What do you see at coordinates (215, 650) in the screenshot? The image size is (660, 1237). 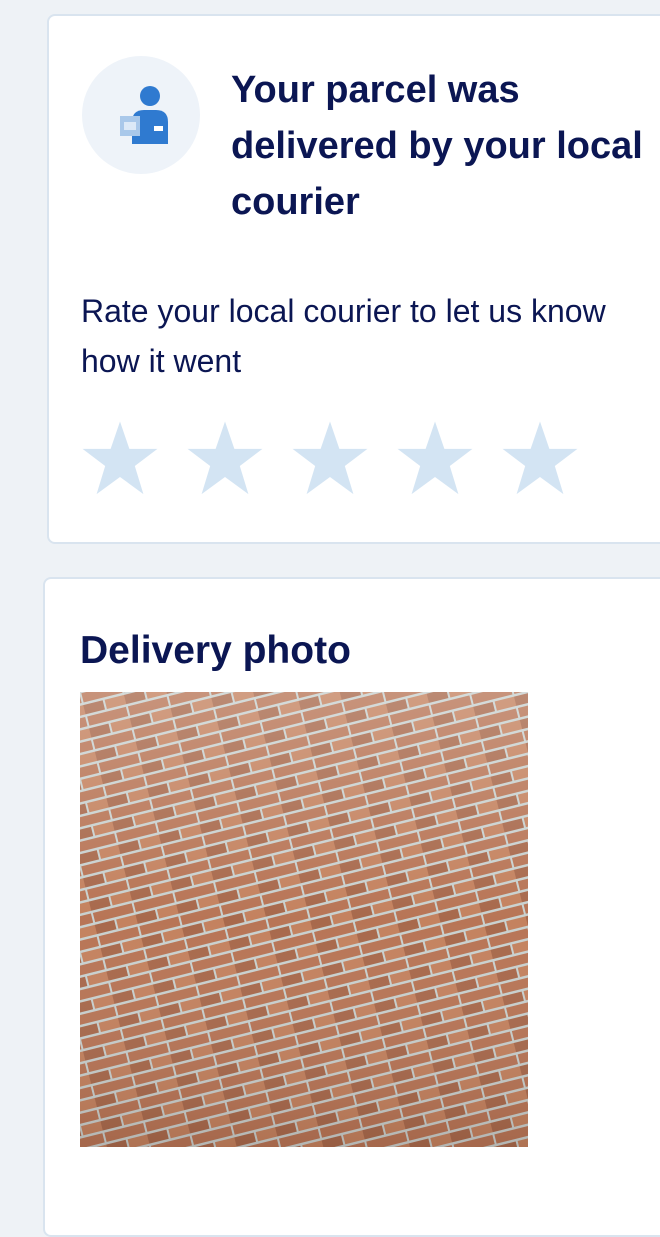 I see `delivery-photo-title: Delivery photo` at bounding box center [215, 650].